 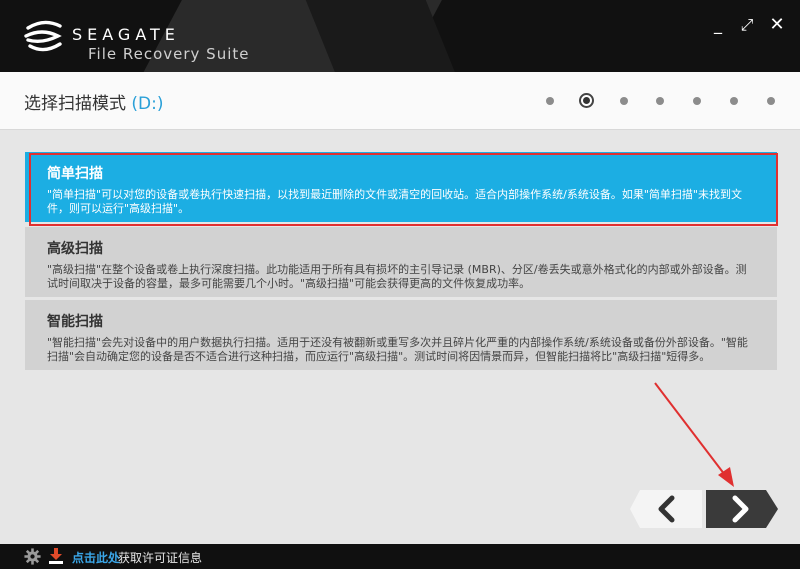 What do you see at coordinates (75, 249) in the screenshot?
I see `option-title: 高级扫描` at bounding box center [75, 249].